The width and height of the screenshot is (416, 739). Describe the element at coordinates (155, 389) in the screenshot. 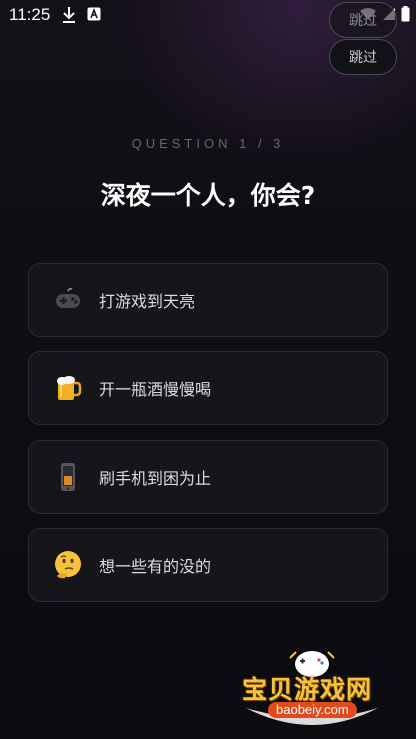

I see `option-label: 开一瓶酒慢慢喝` at that location.